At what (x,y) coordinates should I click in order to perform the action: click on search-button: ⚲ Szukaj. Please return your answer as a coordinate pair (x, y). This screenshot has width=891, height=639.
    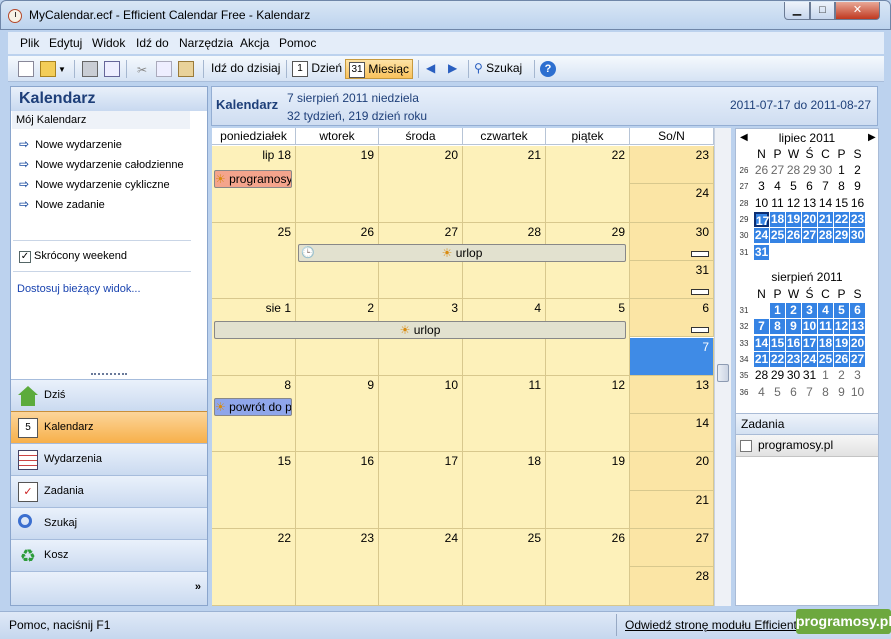
    Looking at the image, I should click on (498, 69).